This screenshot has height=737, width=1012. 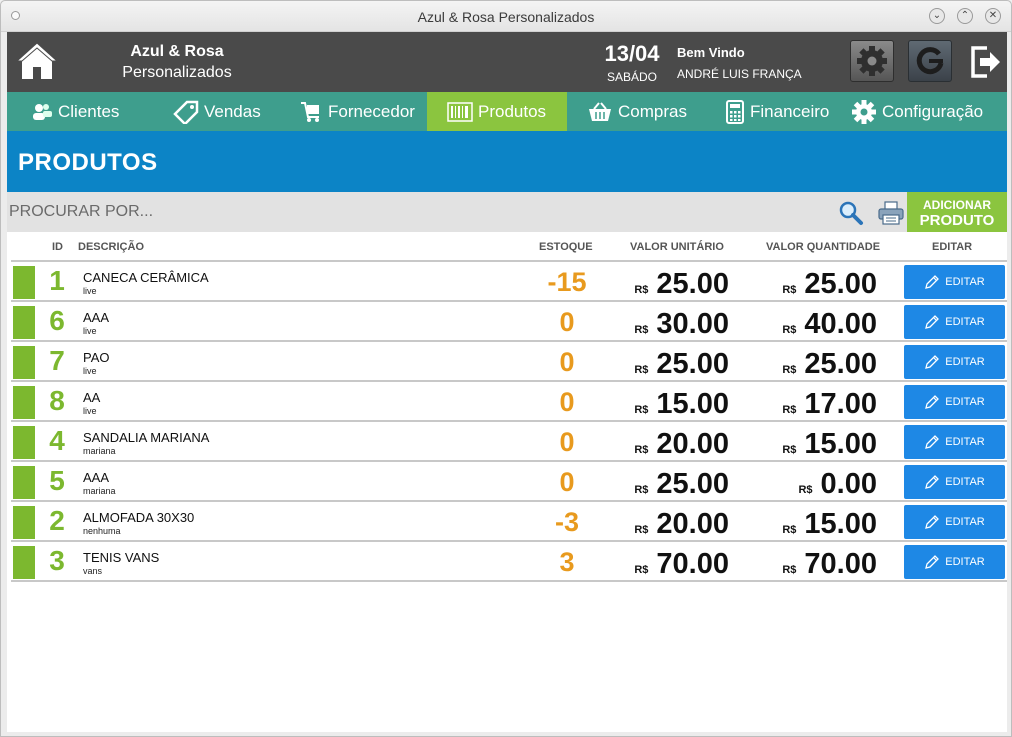 I want to click on row-description: TENIS VANS, so click(x=121, y=557).